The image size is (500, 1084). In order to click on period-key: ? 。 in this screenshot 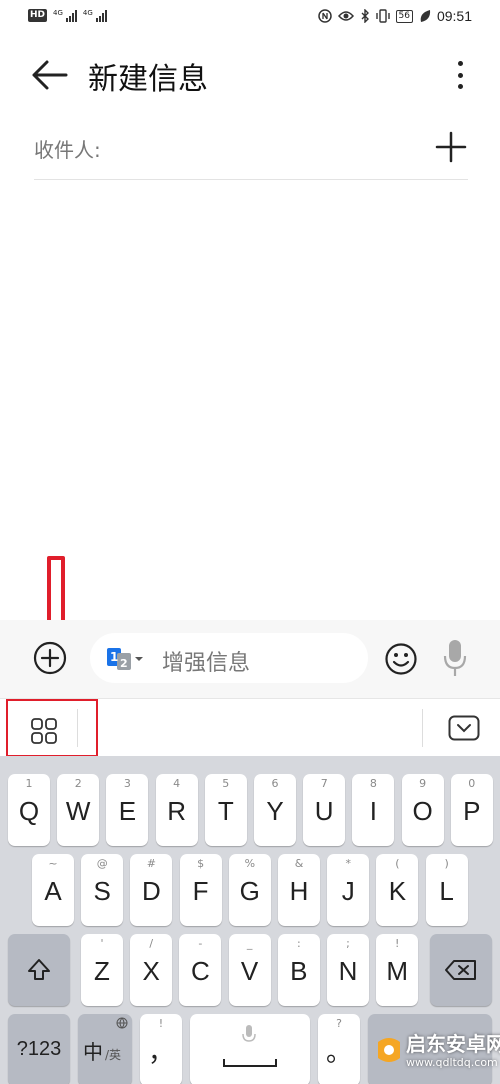, I will do `click(339, 1049)`.